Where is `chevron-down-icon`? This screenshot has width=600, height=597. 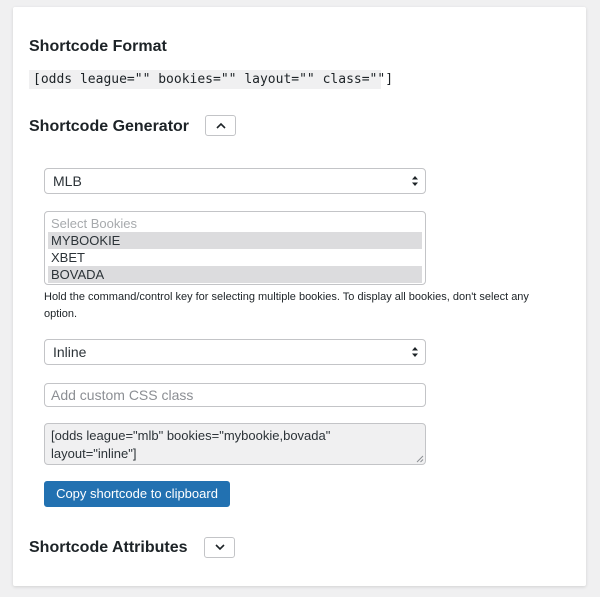 chevron-down-icon is located at coordinates (219, 547).